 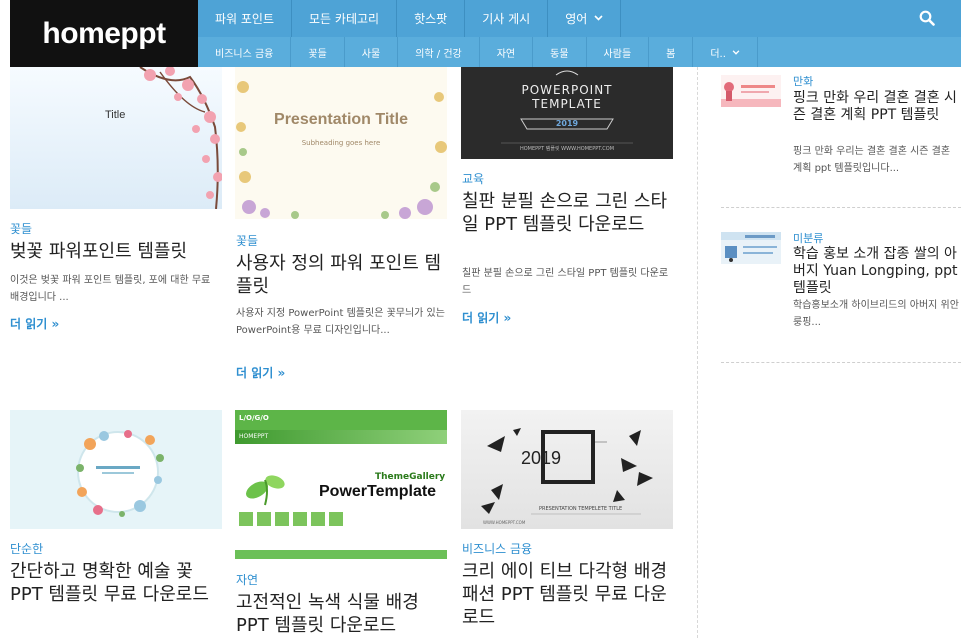 I want to click on thumb-title-text: PowerTemplate, so click(x=378, y=491).